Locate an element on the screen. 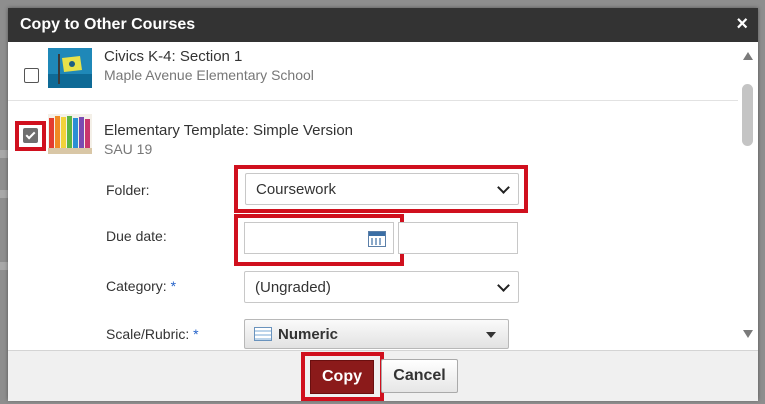 This screenshot has height=404, width=765. due-date-label: Due date: is located at coordinates (136, 236).